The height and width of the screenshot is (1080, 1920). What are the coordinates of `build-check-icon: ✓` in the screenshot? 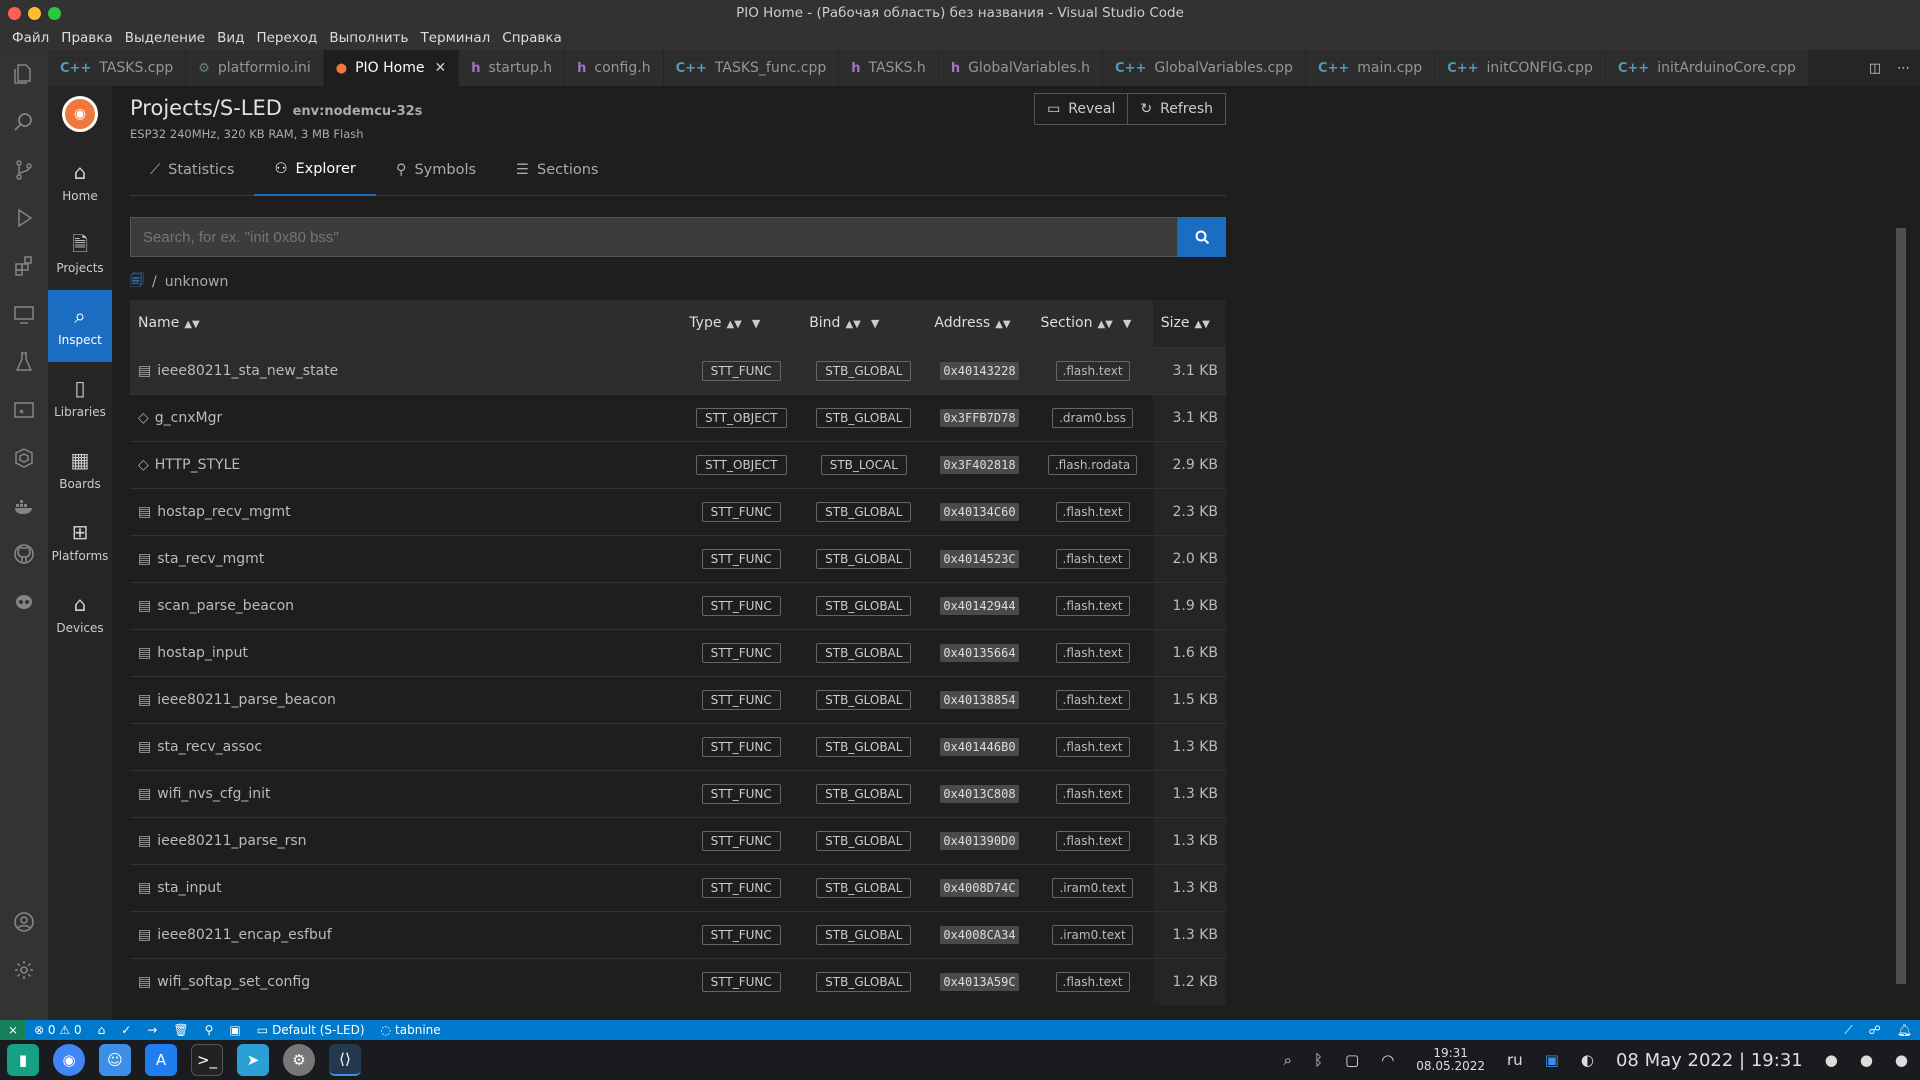 It's located at (126, 1030).